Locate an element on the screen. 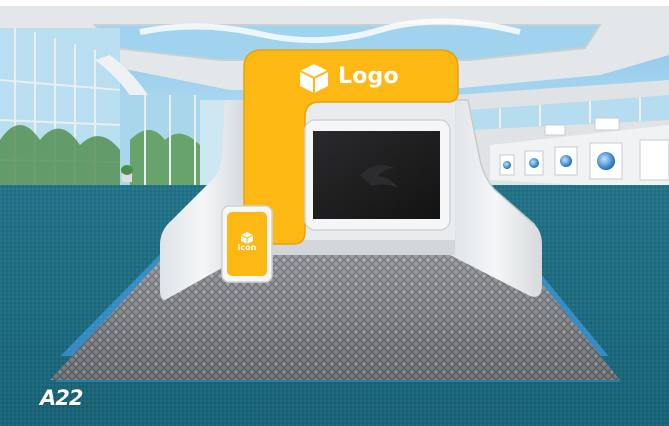 The image size is (669, 426). booth-logo-text: Logo is located at coordinates (368, 76).